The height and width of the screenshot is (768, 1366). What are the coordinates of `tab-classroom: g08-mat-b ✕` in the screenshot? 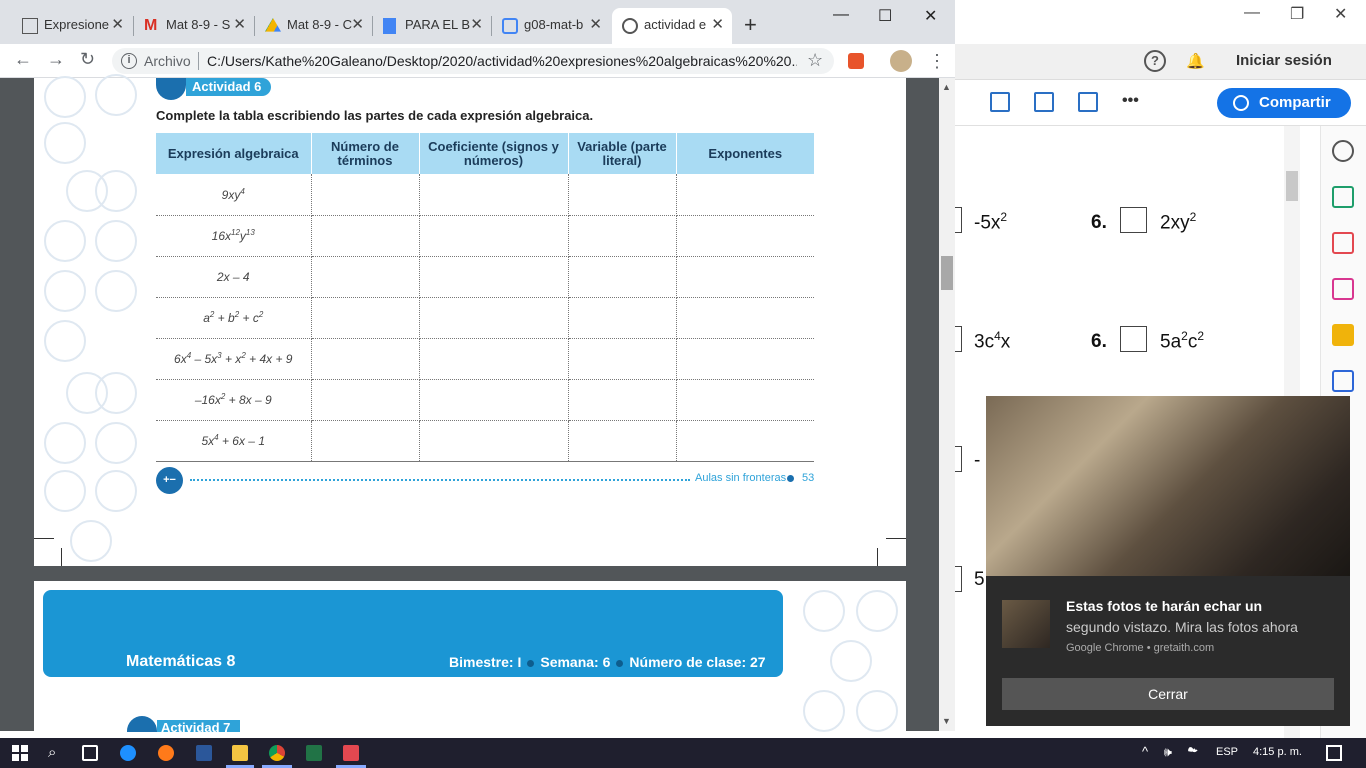 It's located at (551, 26).